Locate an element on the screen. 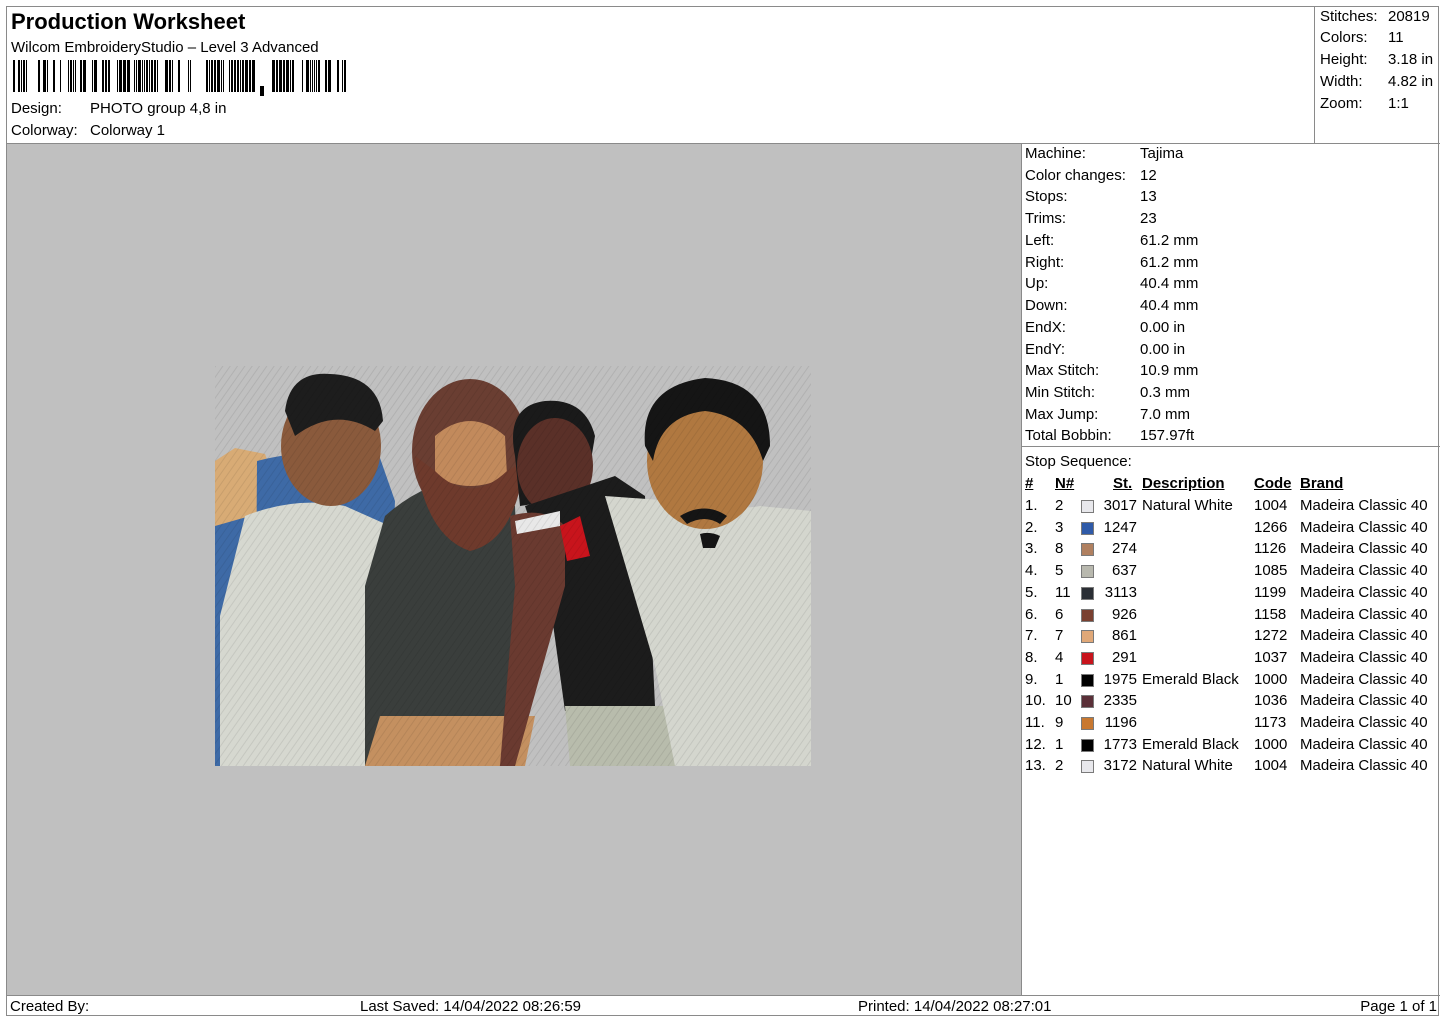  seq-stitches: 637 is located at coordinates (1124, 571).